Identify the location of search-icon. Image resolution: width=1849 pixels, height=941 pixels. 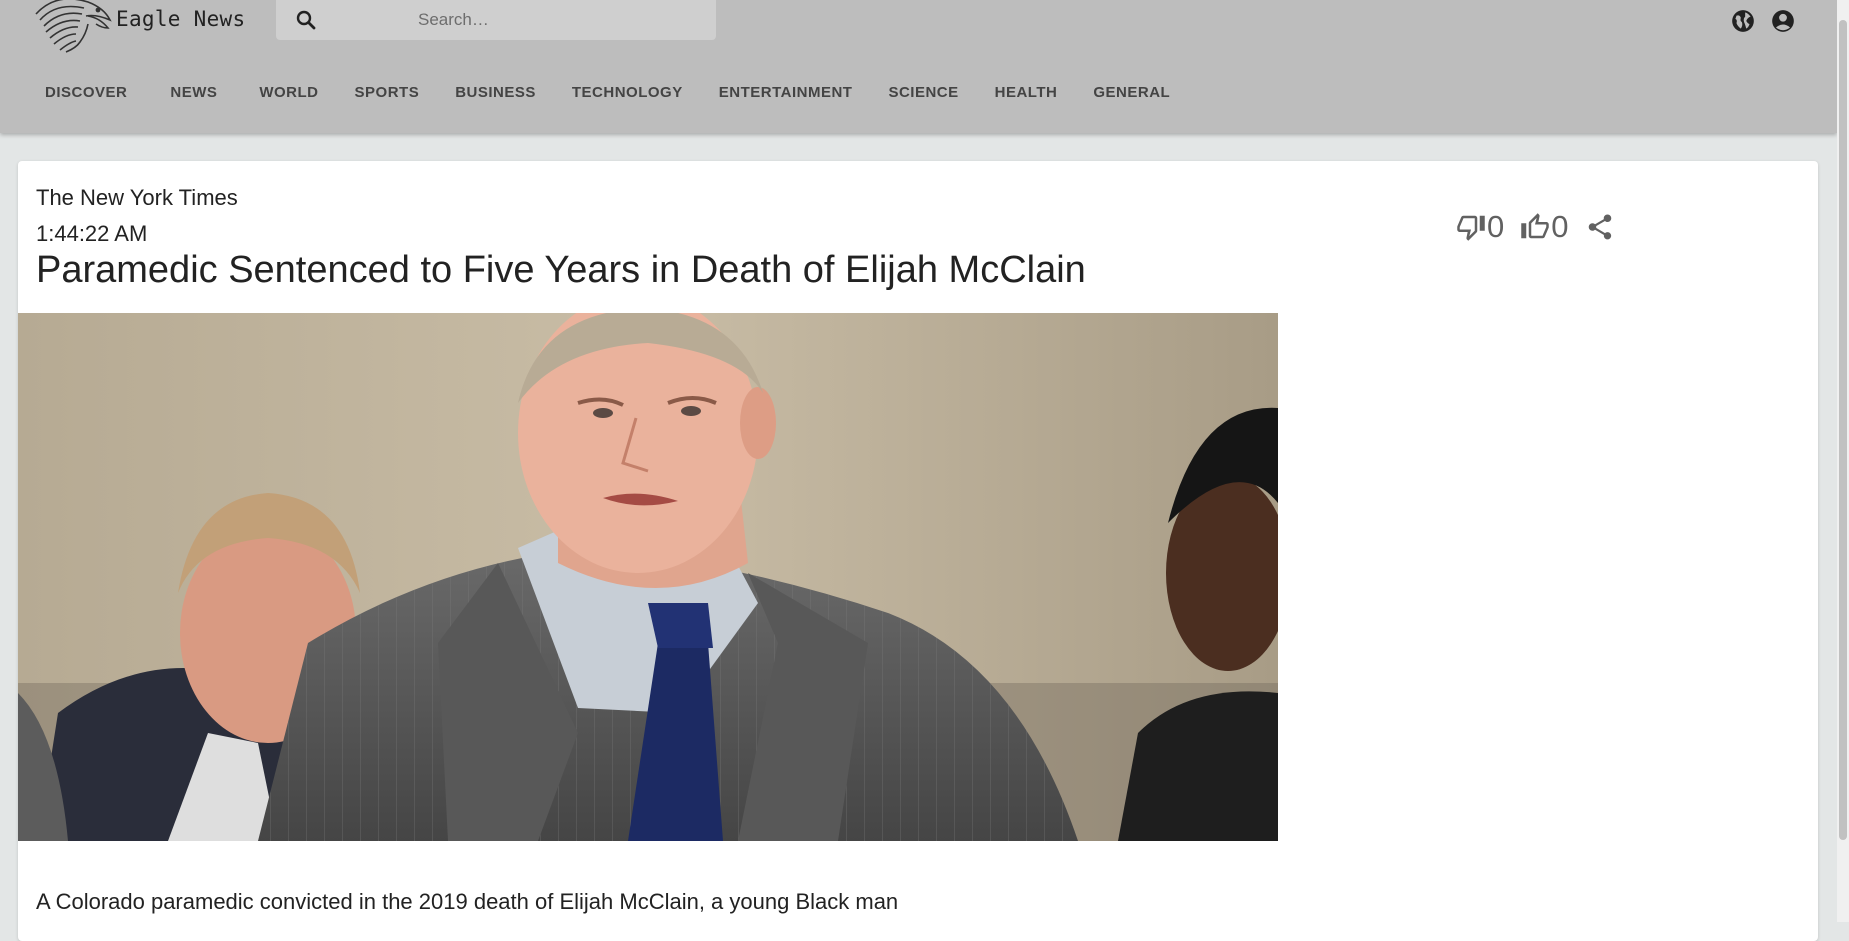
(306, 20).